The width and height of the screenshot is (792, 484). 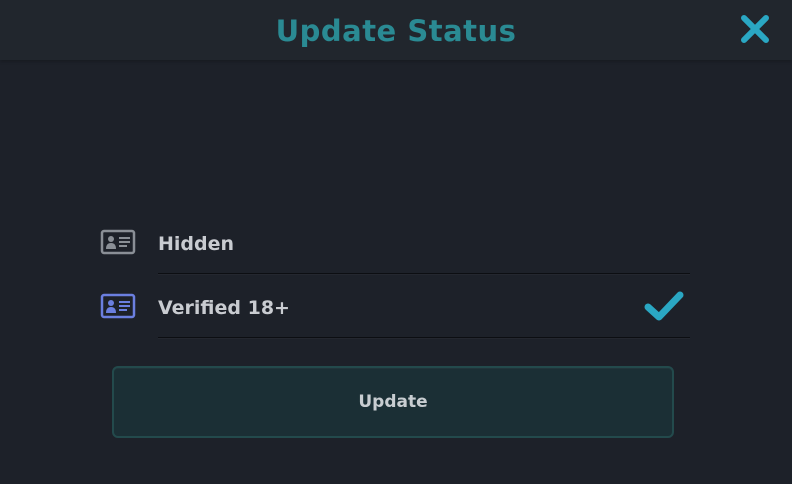 I want to click on status-option-verified: Verified 18+, so click(x=395, y=306).